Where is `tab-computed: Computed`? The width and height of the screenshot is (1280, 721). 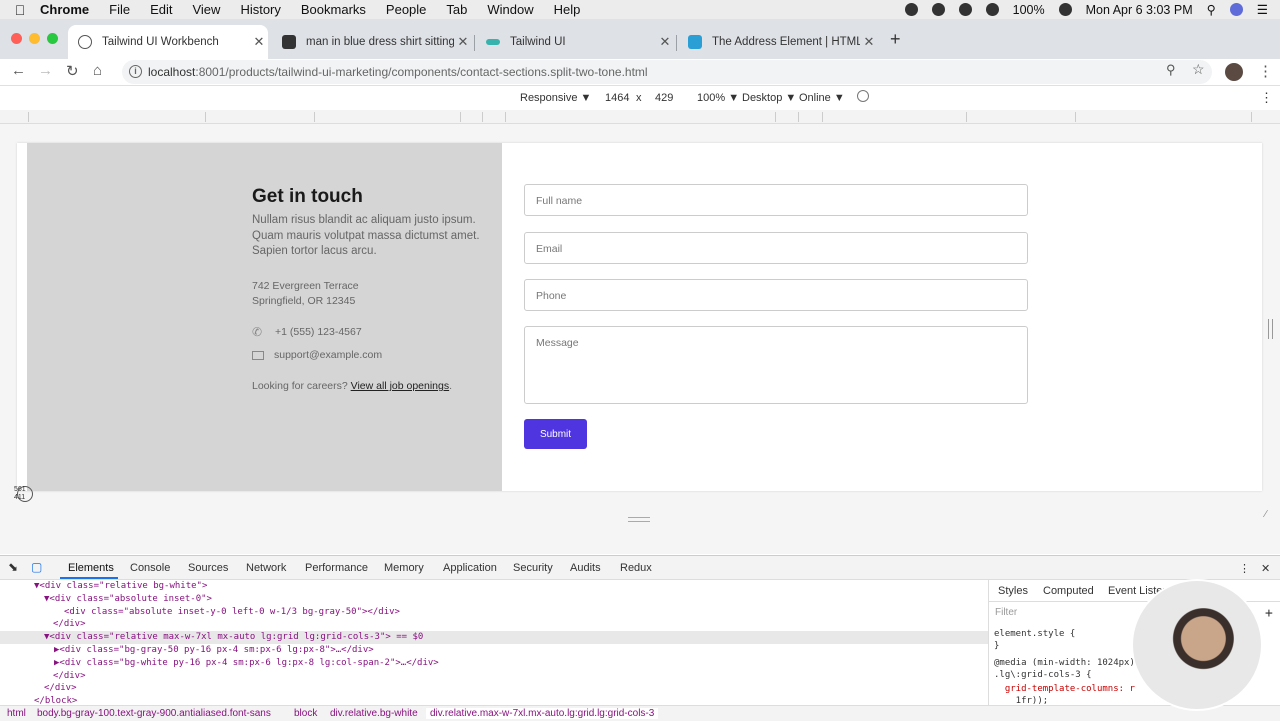 tab-computed: Computed is located at coordinates (1068, 591).